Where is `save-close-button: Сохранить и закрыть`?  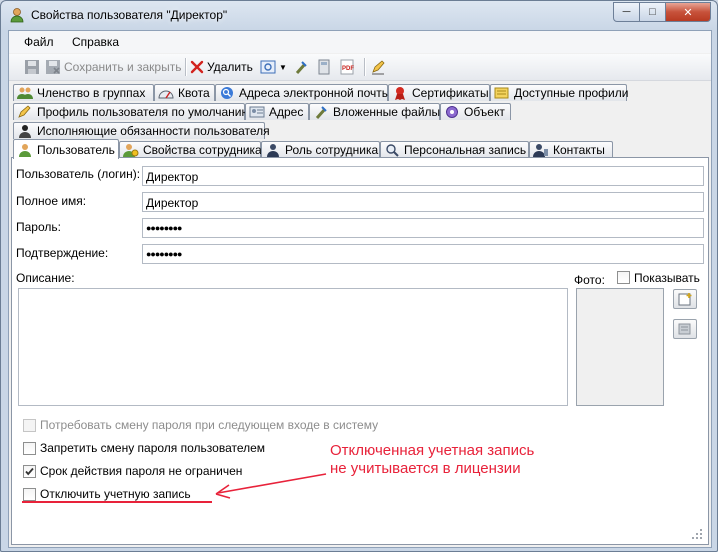
save-close-button: Сохранить и закрыть is located at coordinates (113, 67).